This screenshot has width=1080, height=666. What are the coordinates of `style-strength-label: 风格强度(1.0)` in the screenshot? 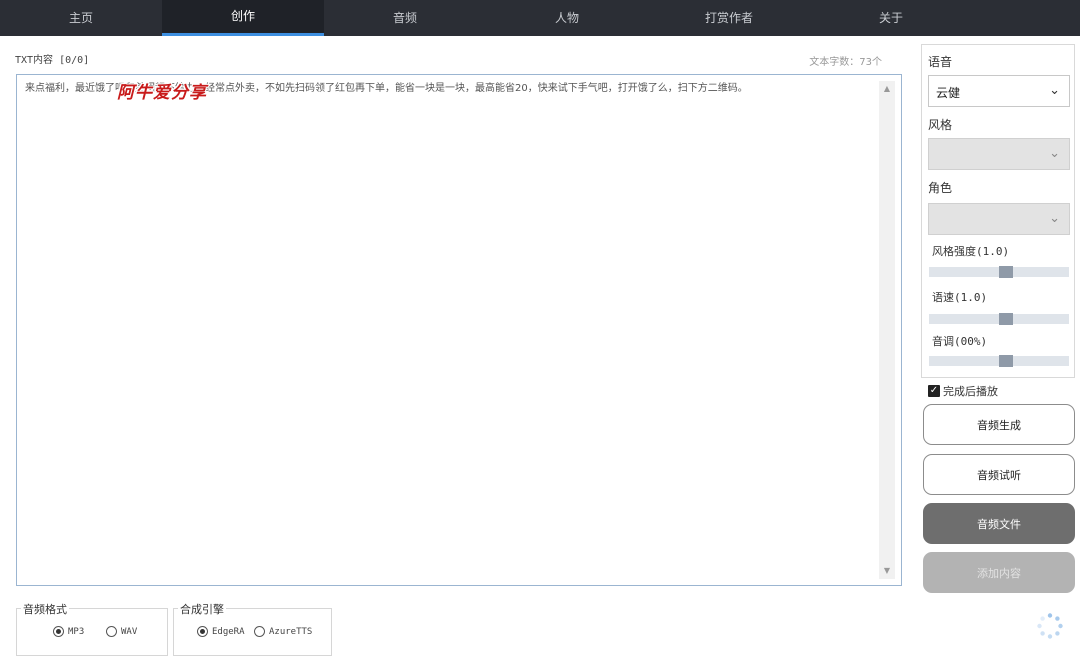 It's located at (971, 251).